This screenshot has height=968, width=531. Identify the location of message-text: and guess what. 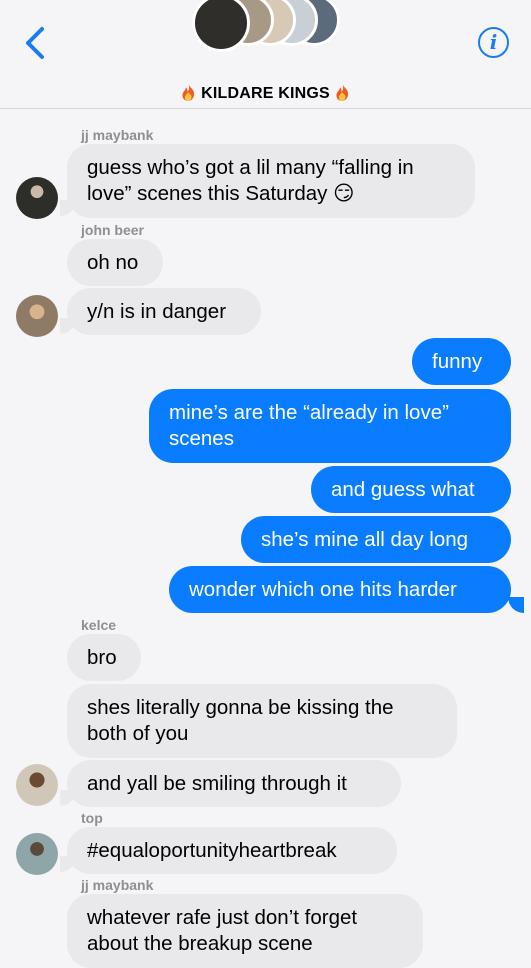
(403, 489).